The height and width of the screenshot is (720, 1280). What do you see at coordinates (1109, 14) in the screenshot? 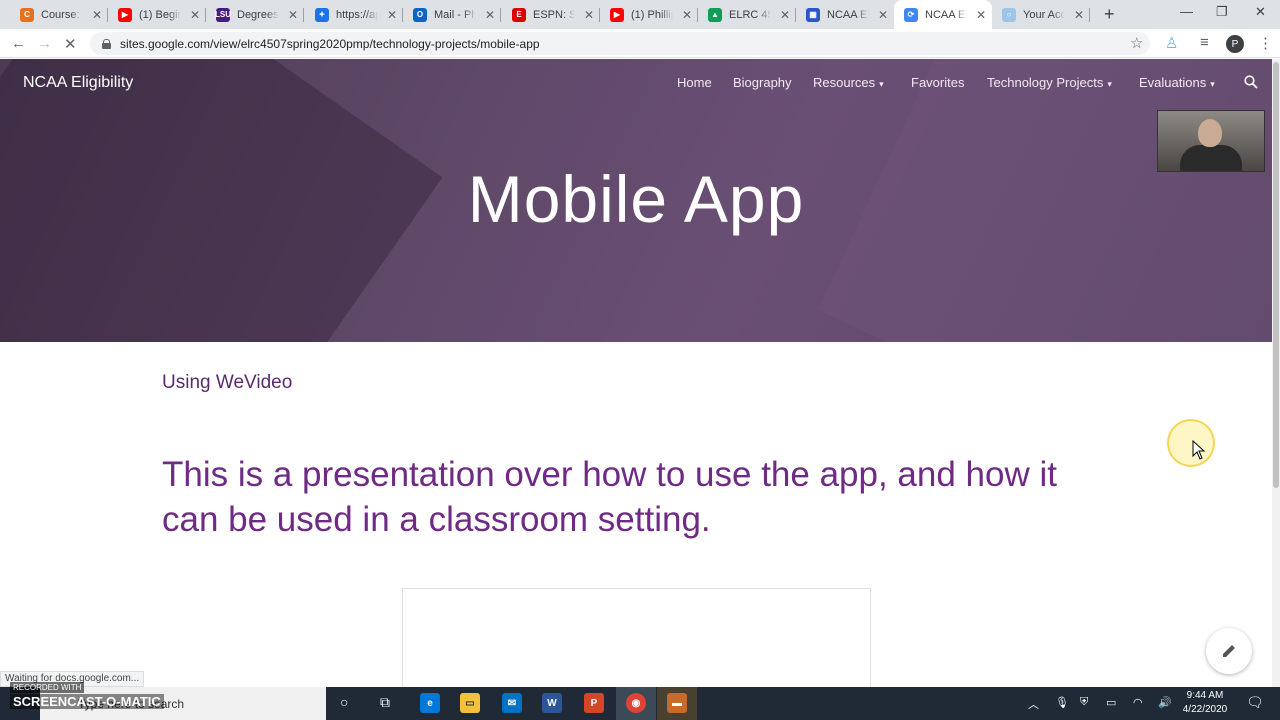
I see `new-tab-button: +` at bounding box center [1109, 14].